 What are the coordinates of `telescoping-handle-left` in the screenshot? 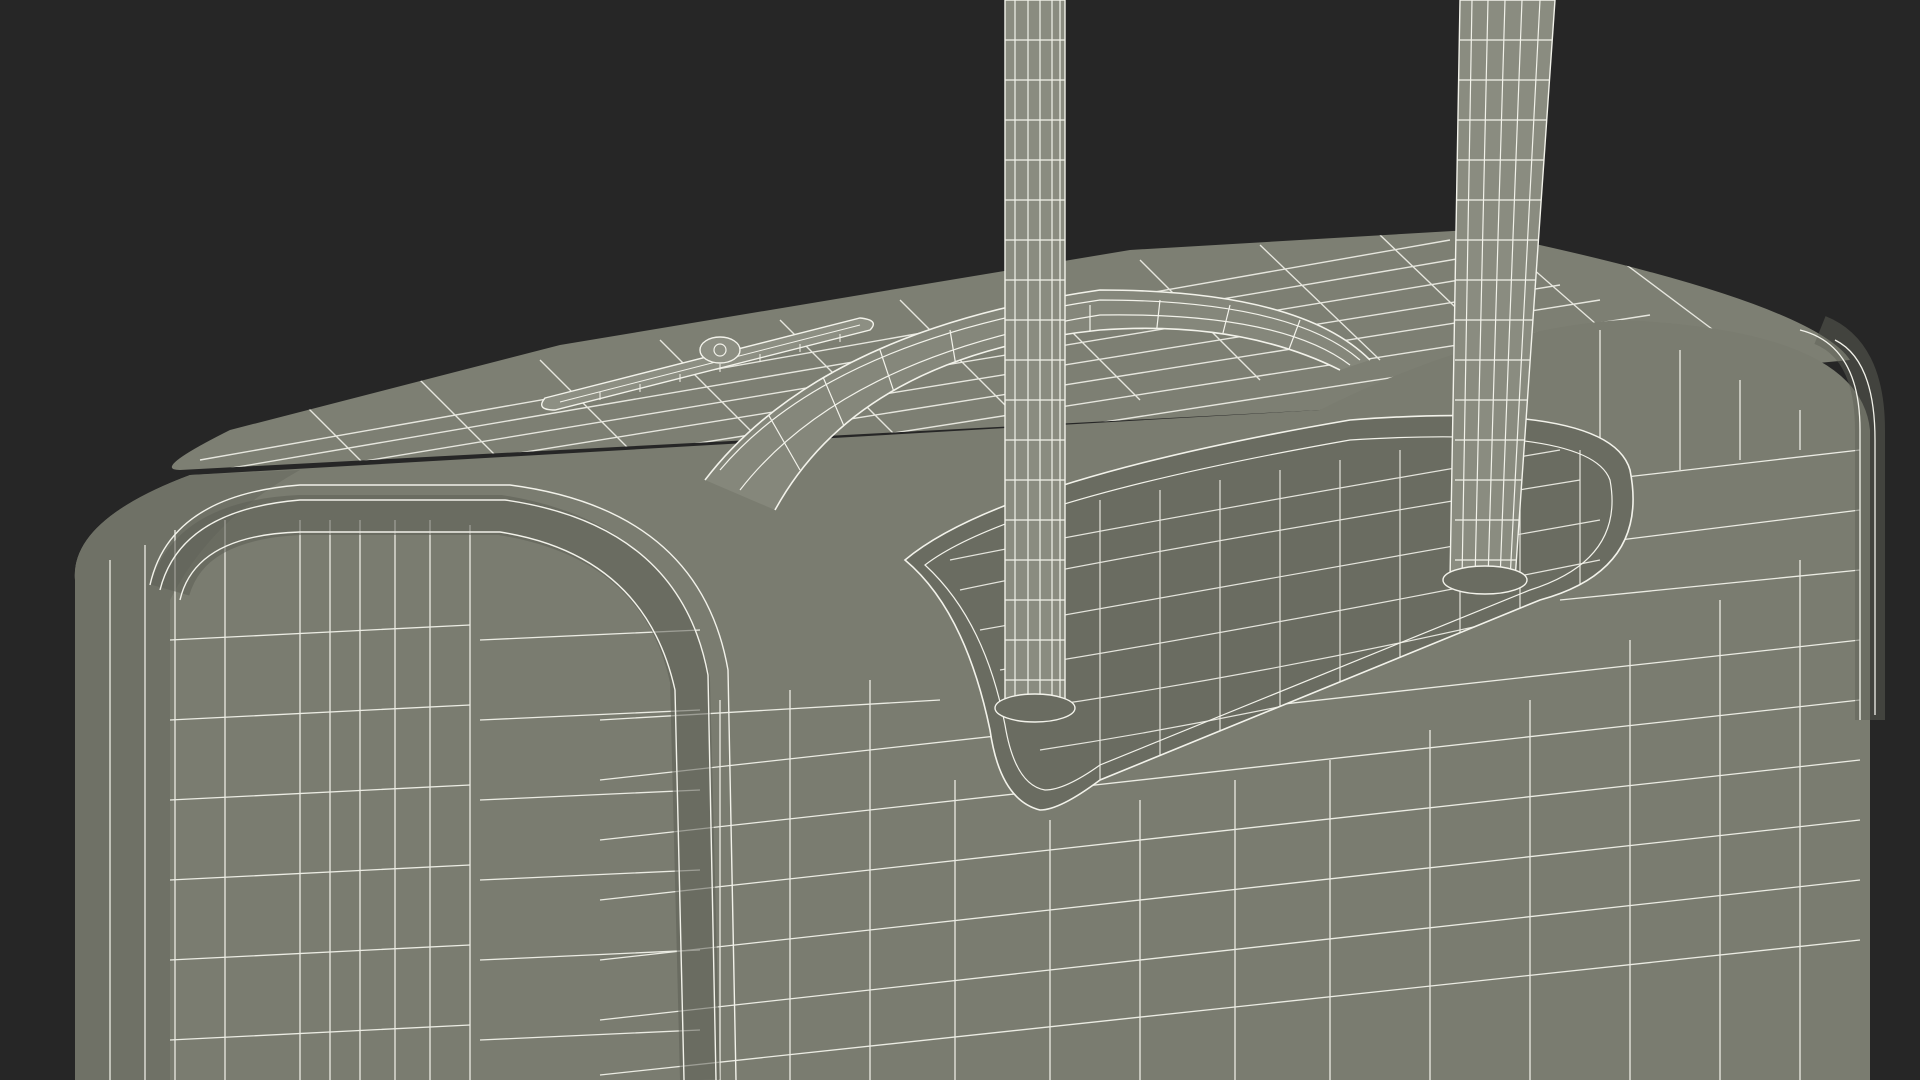 It's located at (1035, 355).